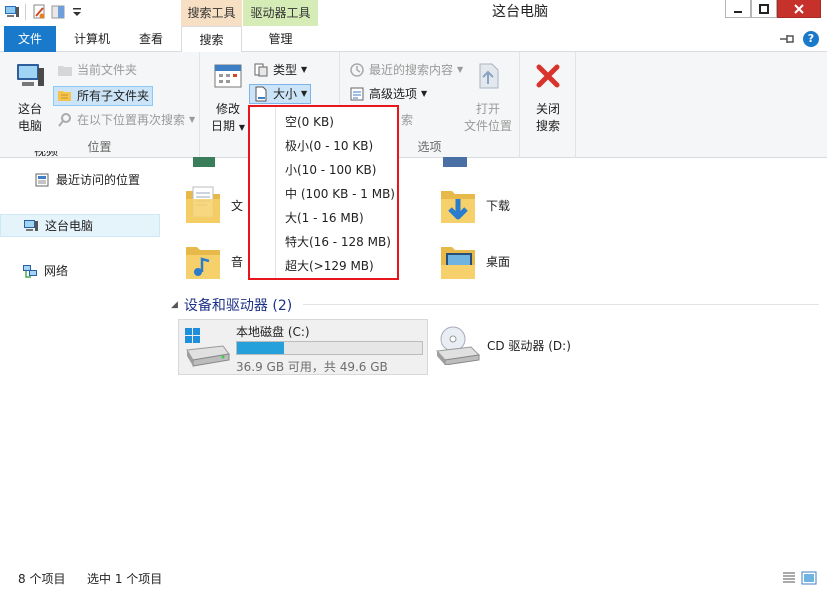 Image resolution: width=827 pixels, height=594 pixels. I want to click on nav-label-videos: 视频, so click(46, 154).